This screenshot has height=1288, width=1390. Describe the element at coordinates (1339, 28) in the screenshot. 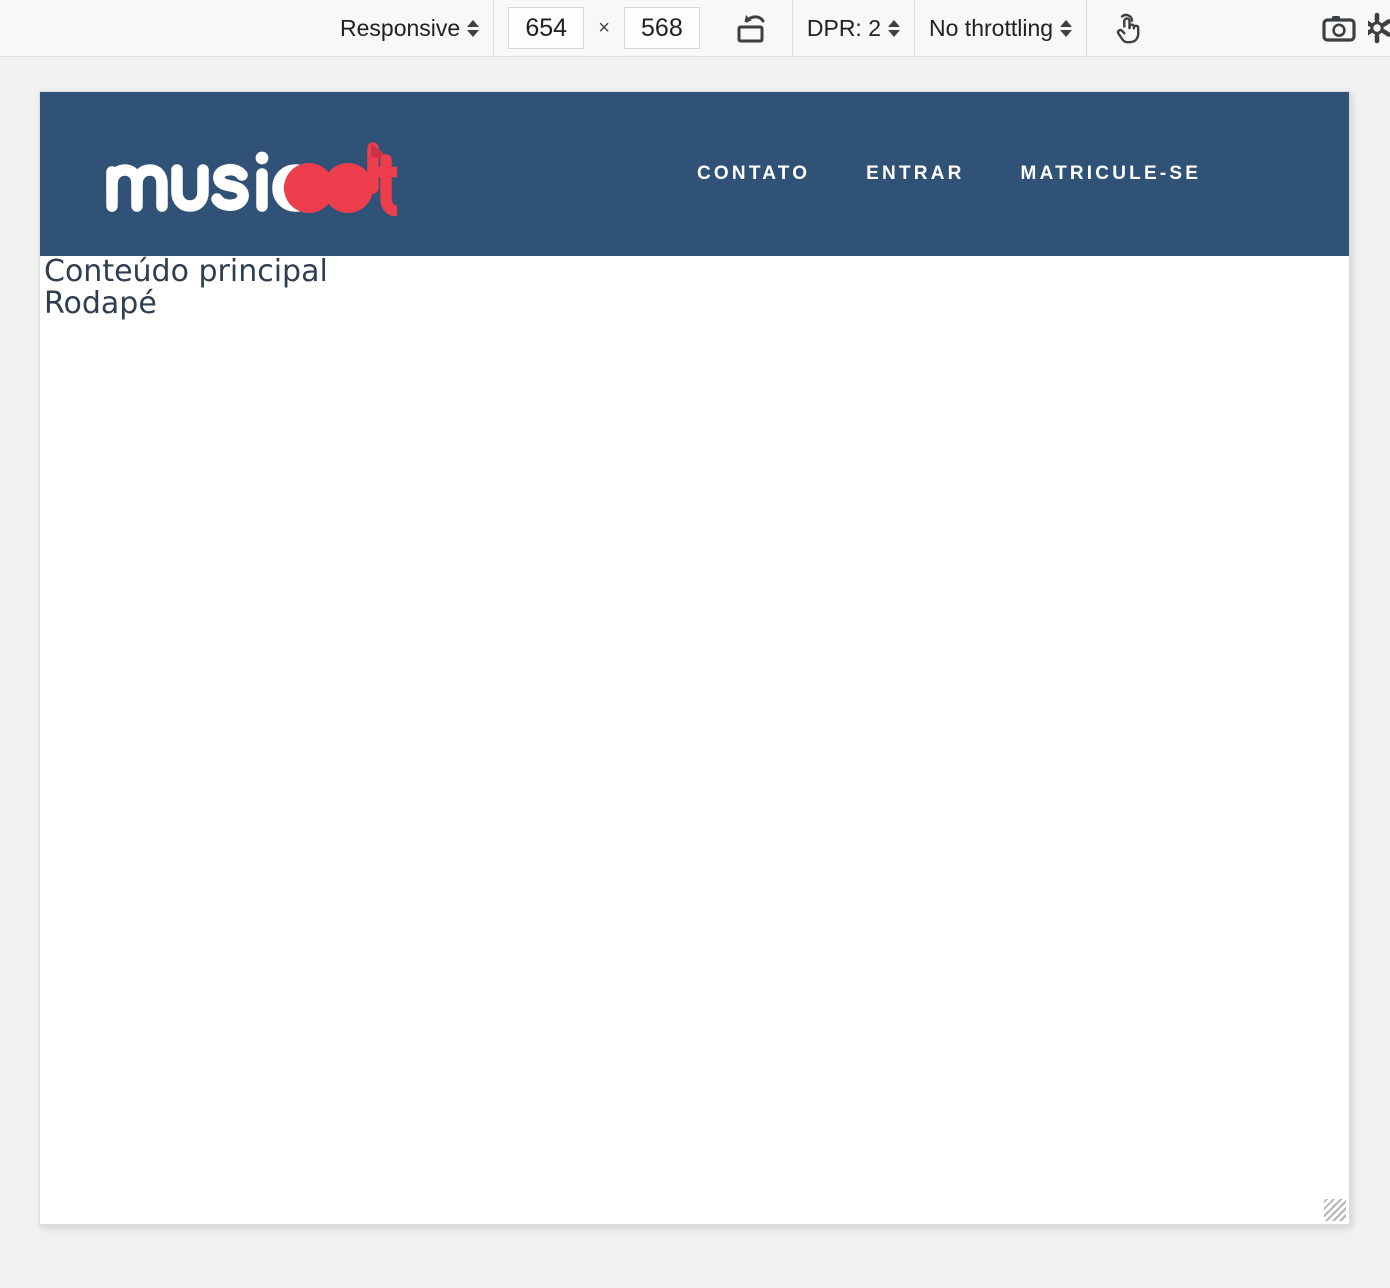

I see `camera-icon` at that location.